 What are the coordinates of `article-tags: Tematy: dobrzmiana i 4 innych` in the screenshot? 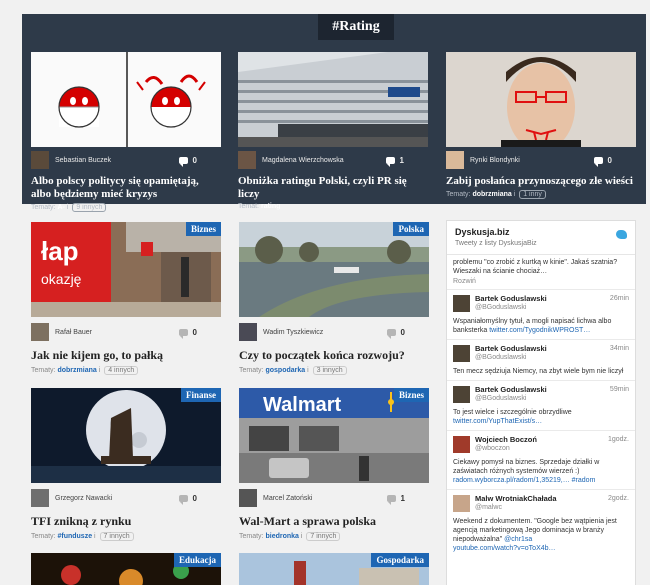 It's located at (126, 370).